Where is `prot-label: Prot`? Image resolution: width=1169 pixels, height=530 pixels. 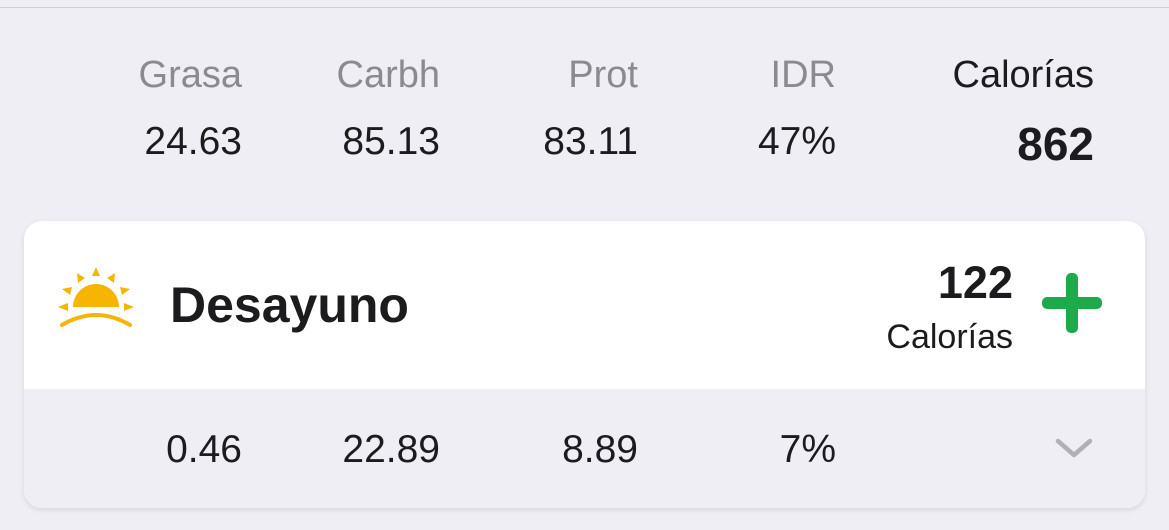
prot-label: Prot is located at coordinates (603, 75).